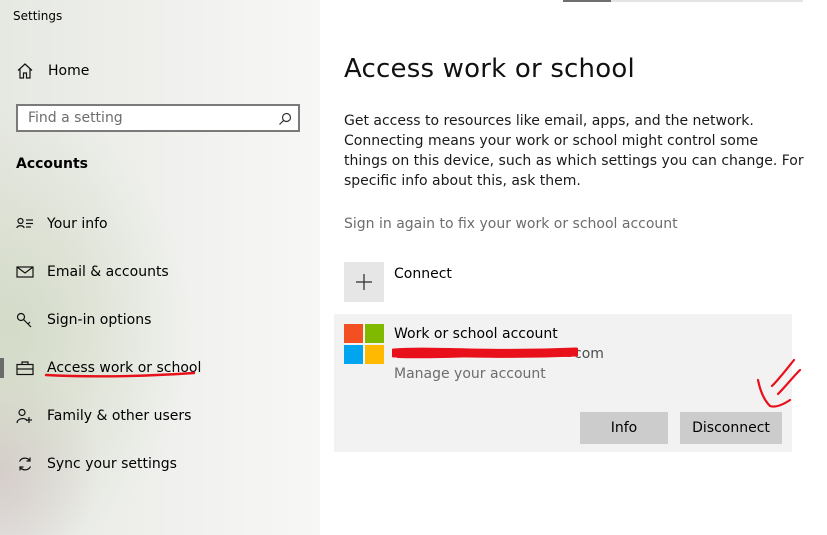 The image size is (827, 535). I want to click on sidebar-item-sign-in-options: Sign-in options, so click(160, 320).